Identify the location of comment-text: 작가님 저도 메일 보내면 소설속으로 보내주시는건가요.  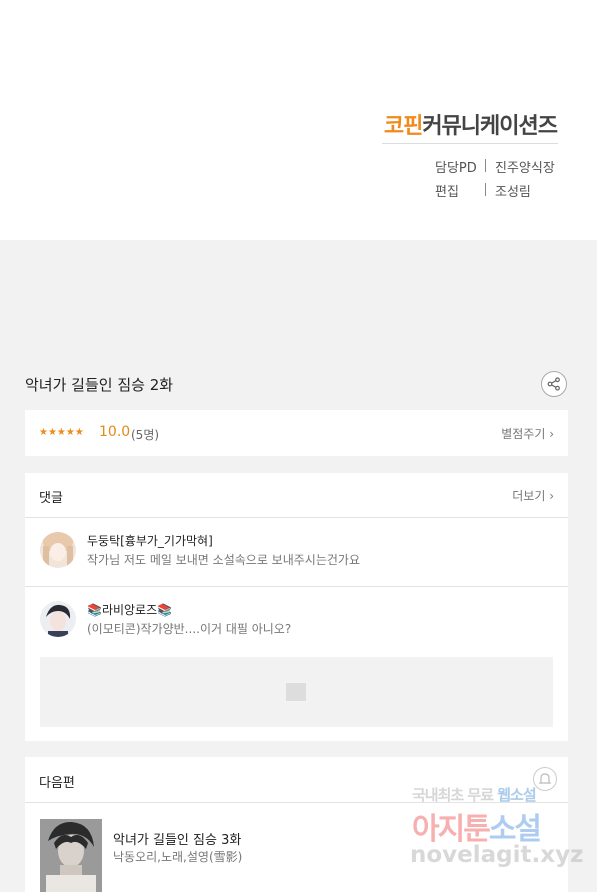
(223, 560).